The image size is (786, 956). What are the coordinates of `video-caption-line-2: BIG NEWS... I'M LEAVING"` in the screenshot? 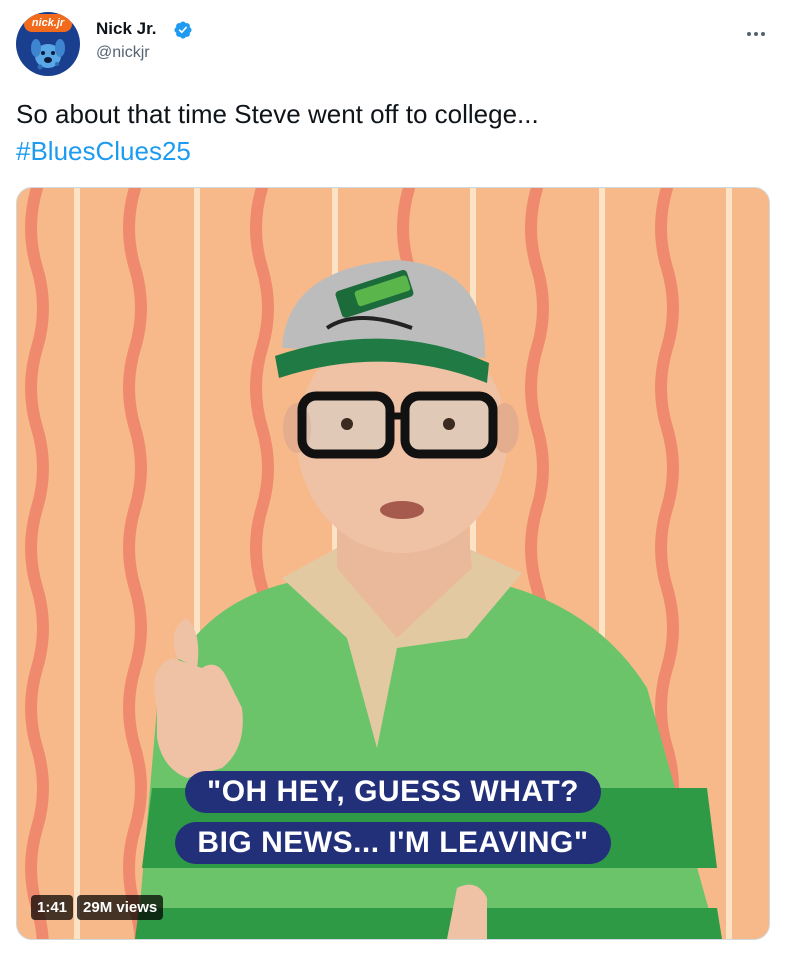 It's located at (393, 843).